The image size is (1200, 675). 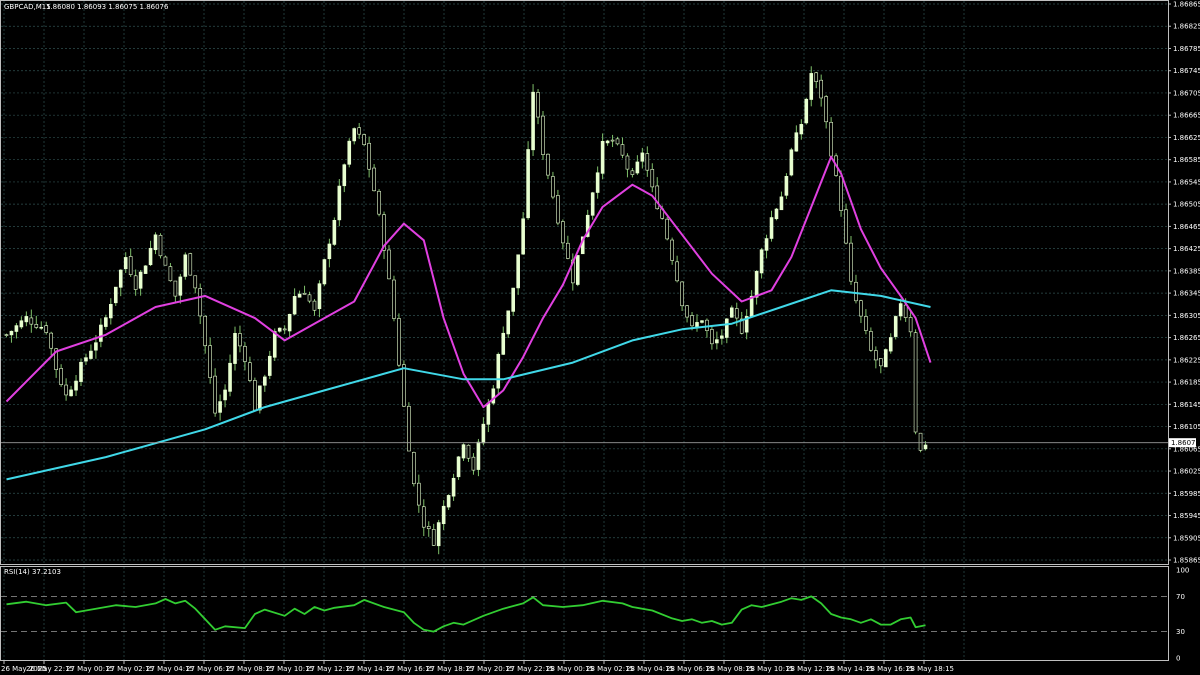 What do you see at coordinates (107, 7) in the screenshot?
I see `ohlc-values: 1.86080 1.86093 1.86075 1.86076` at bounding box center [107, 7].